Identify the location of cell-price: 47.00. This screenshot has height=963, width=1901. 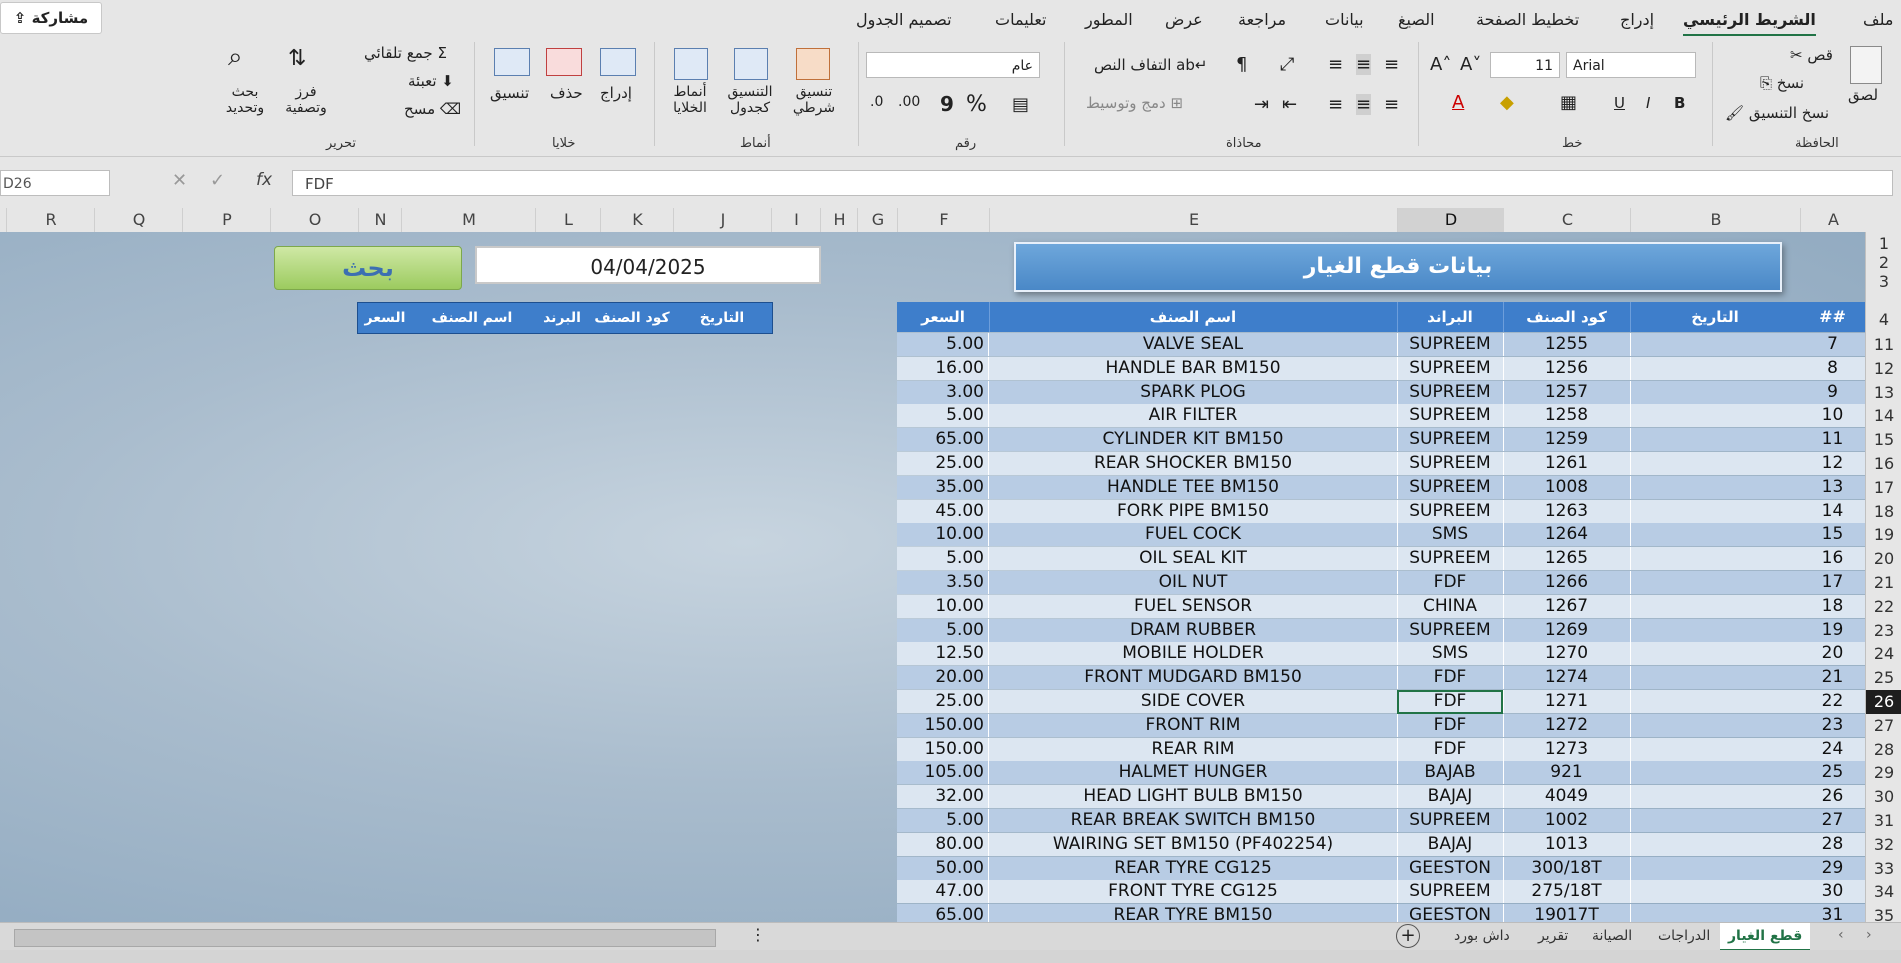
(943, 892).